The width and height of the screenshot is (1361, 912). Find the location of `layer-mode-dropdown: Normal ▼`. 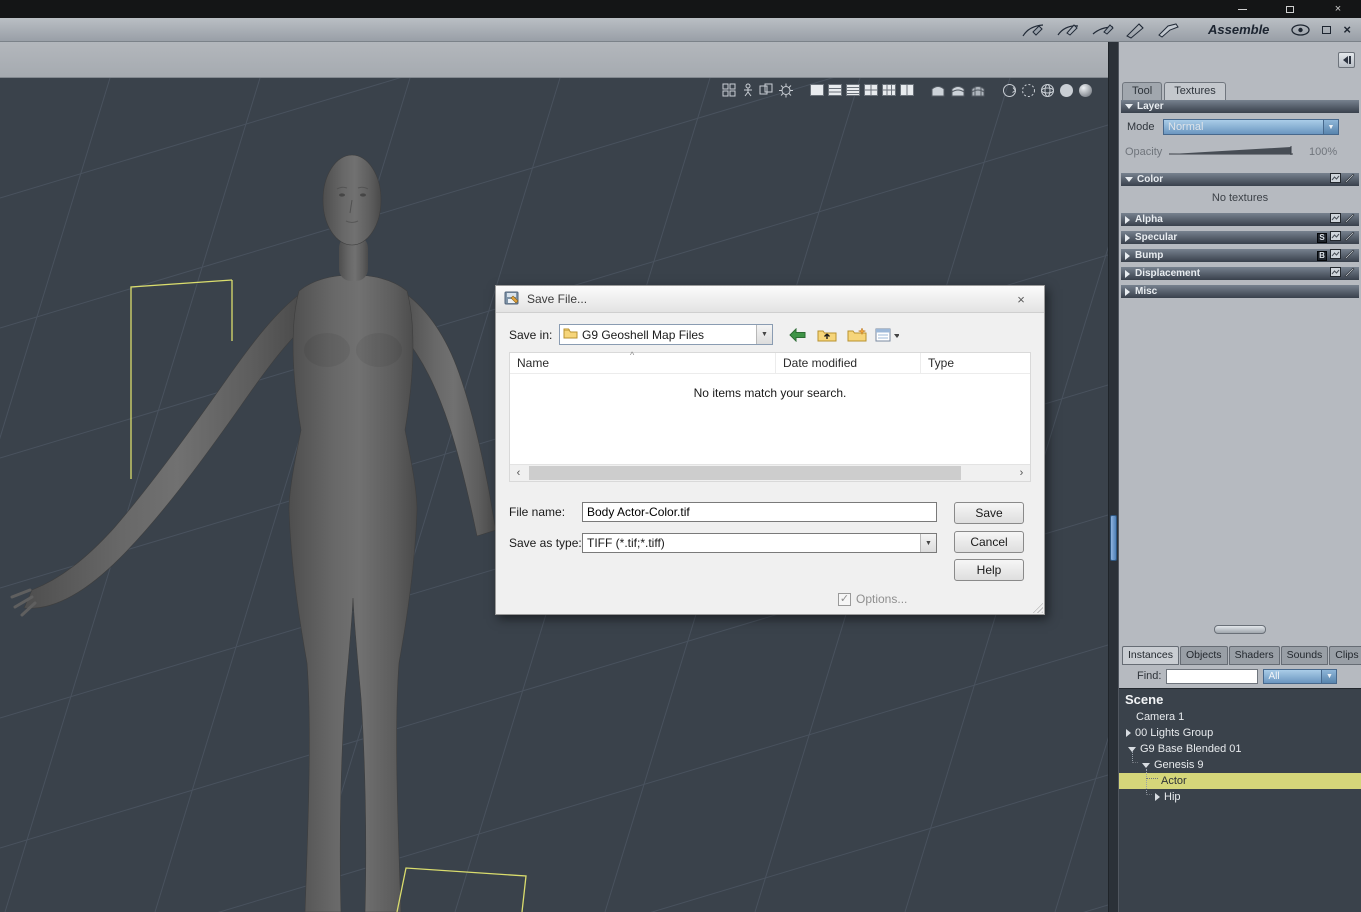

layer-mode-dropdown: Normal ▼ is located at coordinates (1251, 127).